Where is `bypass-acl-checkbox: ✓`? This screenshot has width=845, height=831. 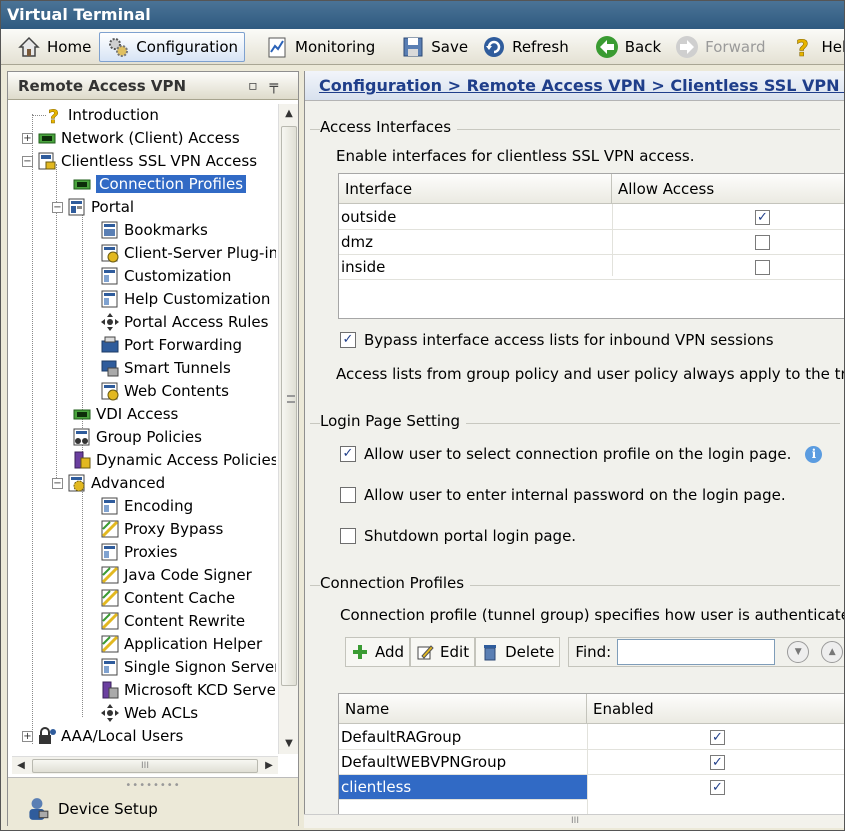 bypass-acl-checkbox: ✓ is located at coordinates (348, 340).